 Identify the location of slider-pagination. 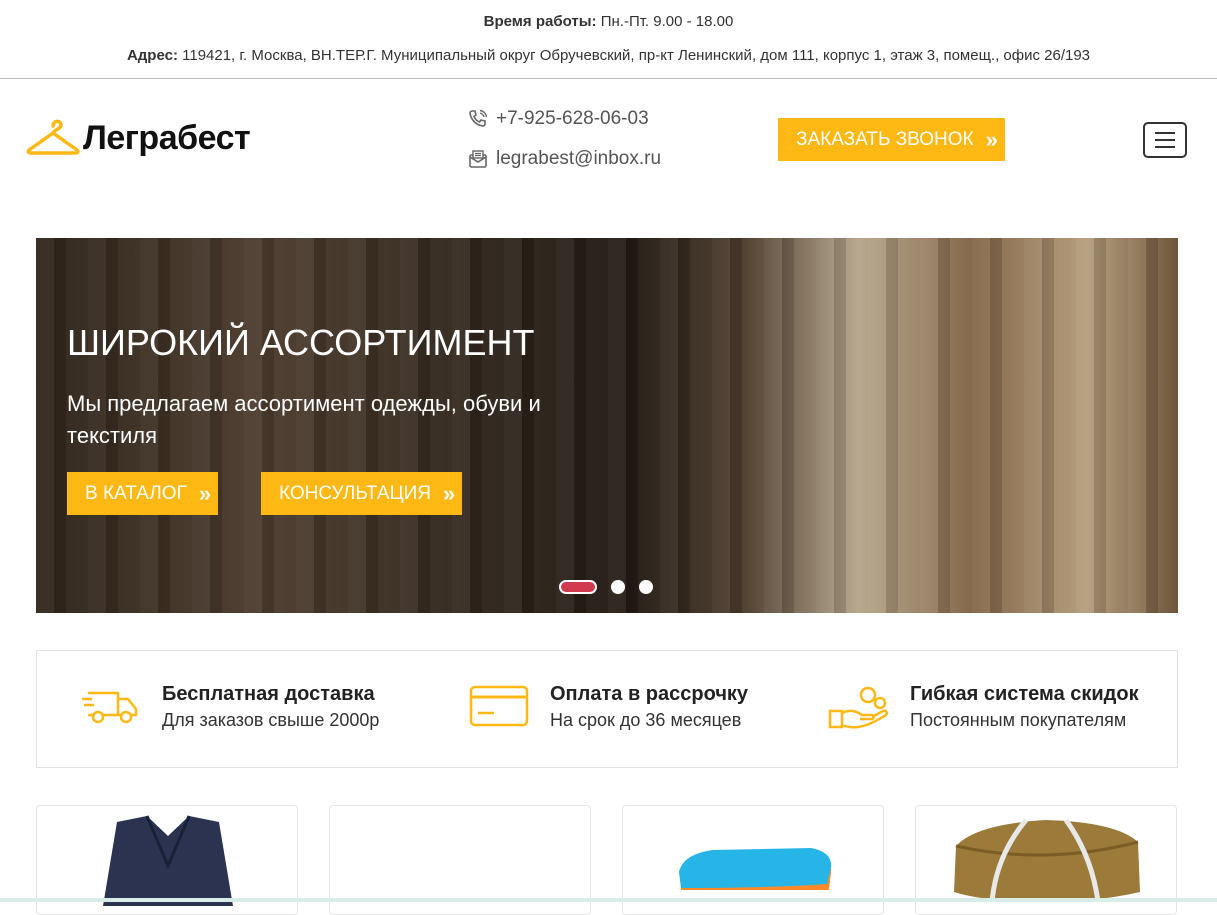
(606, 587).